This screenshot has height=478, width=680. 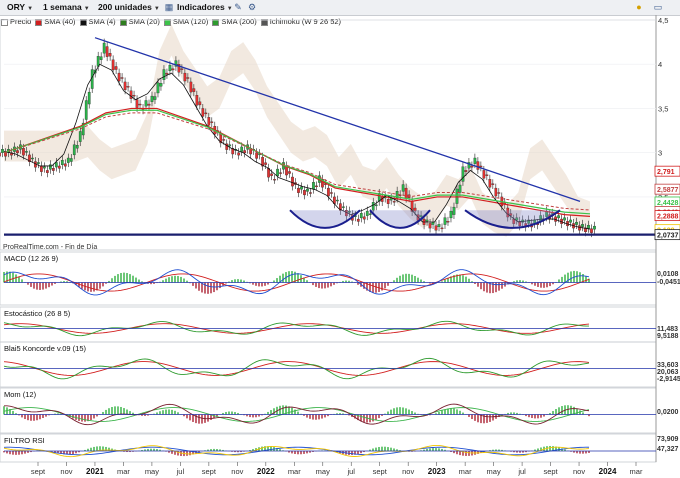 I want to click on pane-label-stoch: Estocástico (26 8 5), so click(x=37, y=313).